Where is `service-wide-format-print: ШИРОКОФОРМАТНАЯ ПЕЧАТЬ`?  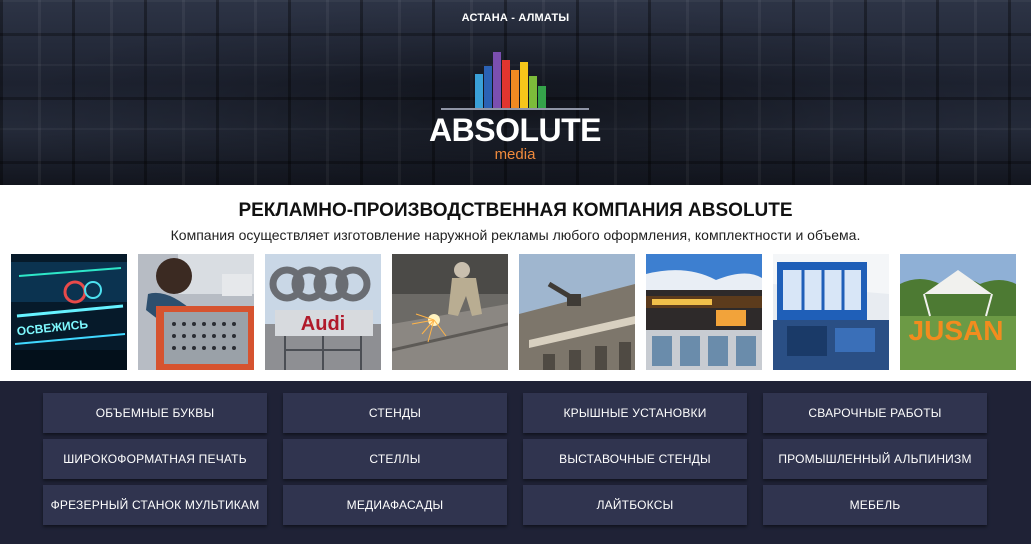 service-wide-format-print: ШИРОКОФОРМАТНАЯ ПЕЧАТЬ is located at coordinates (155, 459).